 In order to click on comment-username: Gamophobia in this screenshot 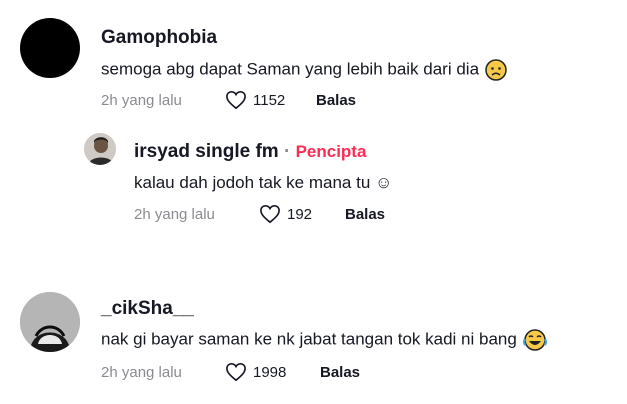, I will do `click(159, 38)`.